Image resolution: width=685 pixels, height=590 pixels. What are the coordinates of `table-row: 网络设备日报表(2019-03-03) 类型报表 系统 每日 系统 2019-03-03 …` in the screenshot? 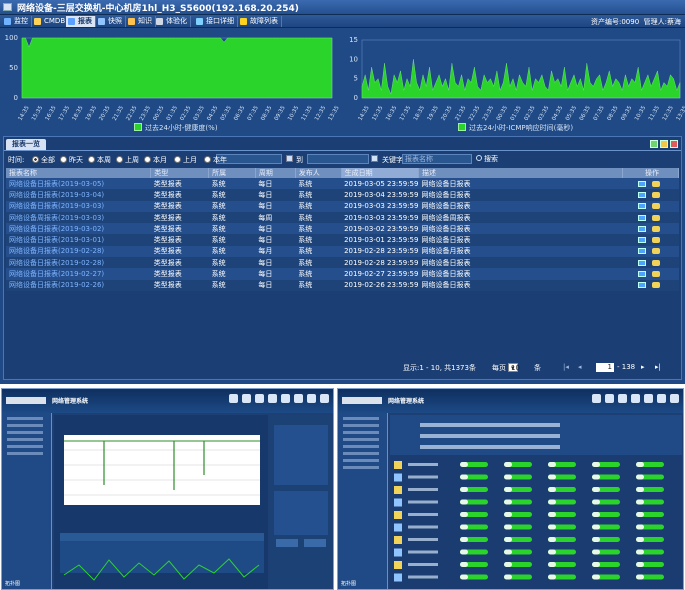 It's located at (342, 206).